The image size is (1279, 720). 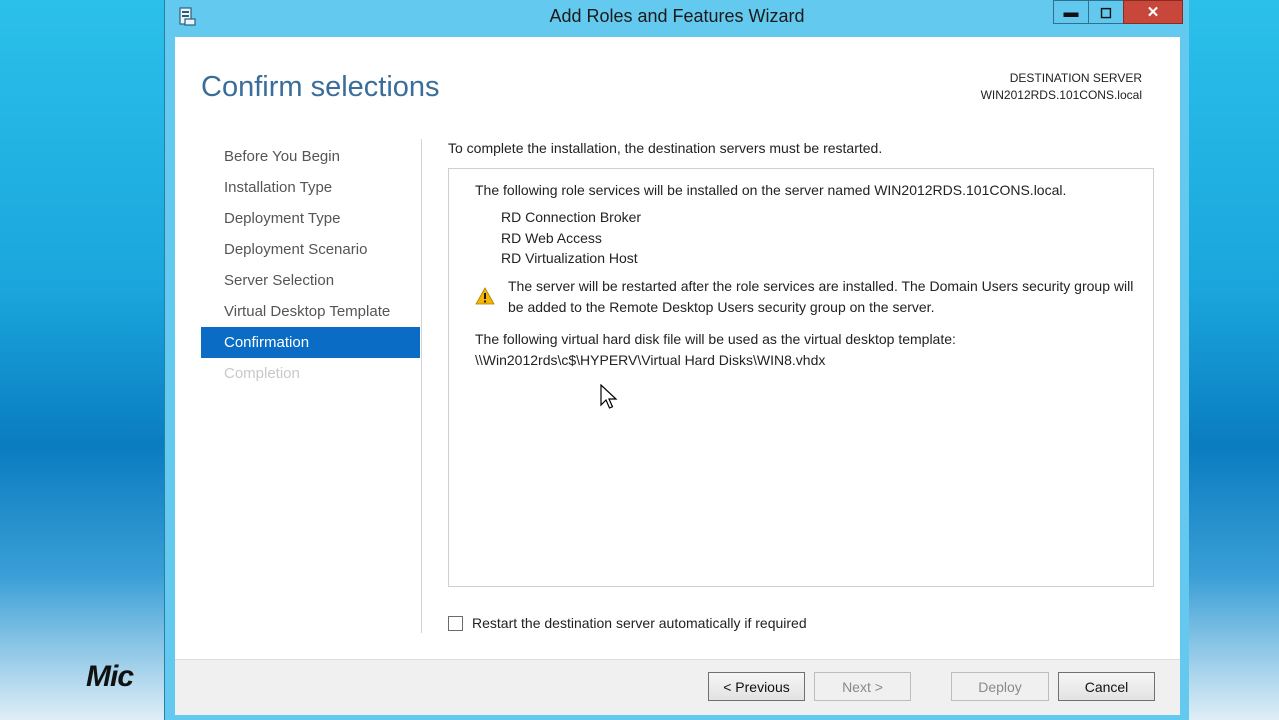 What do you see at coordinates (310, 187) in the screenshot?
I see `nav-item-installation-type: Installation Type` at bounding box center [310, 187].